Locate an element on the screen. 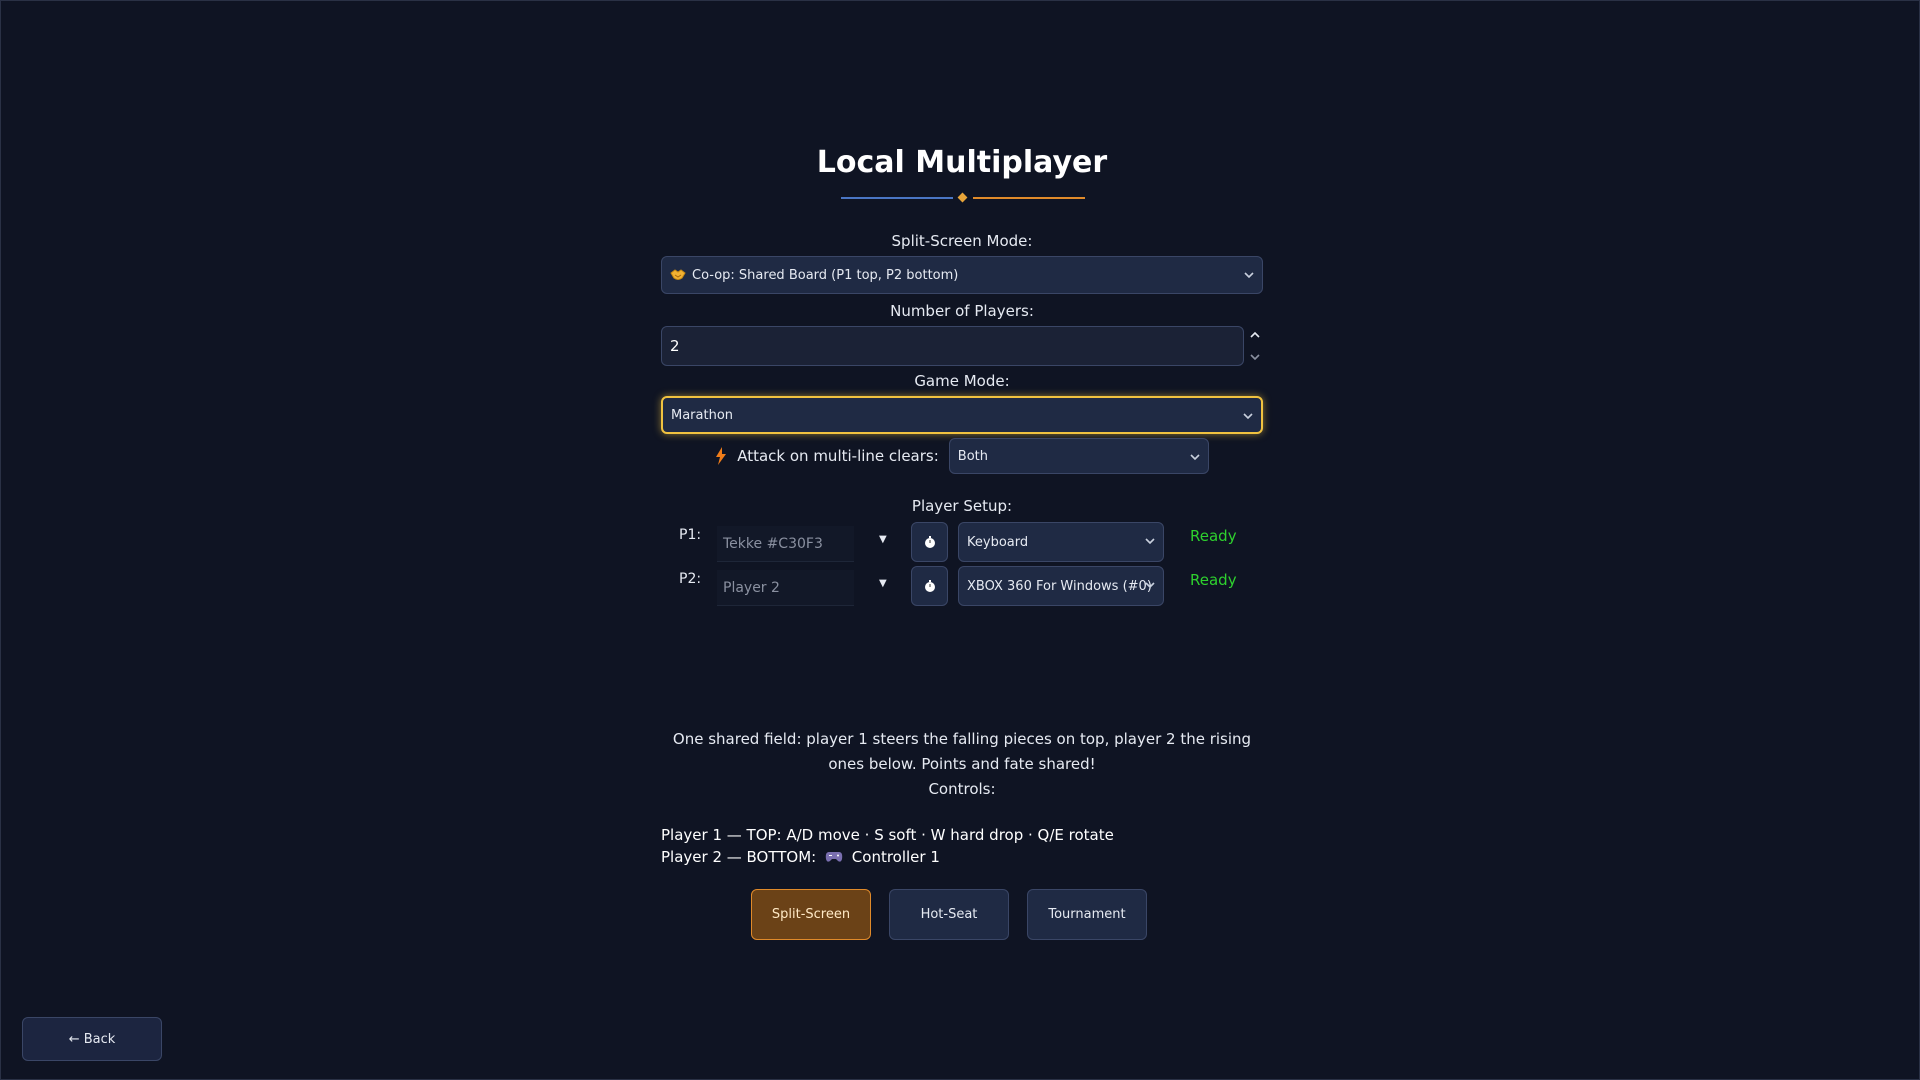 The image size is (1920, 1080). back-button: ← Back is located at coordinates (92, 1039).